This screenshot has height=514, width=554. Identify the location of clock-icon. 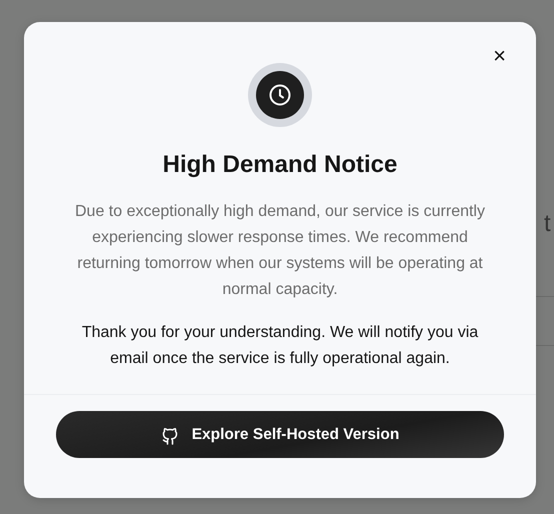
(280, 95).